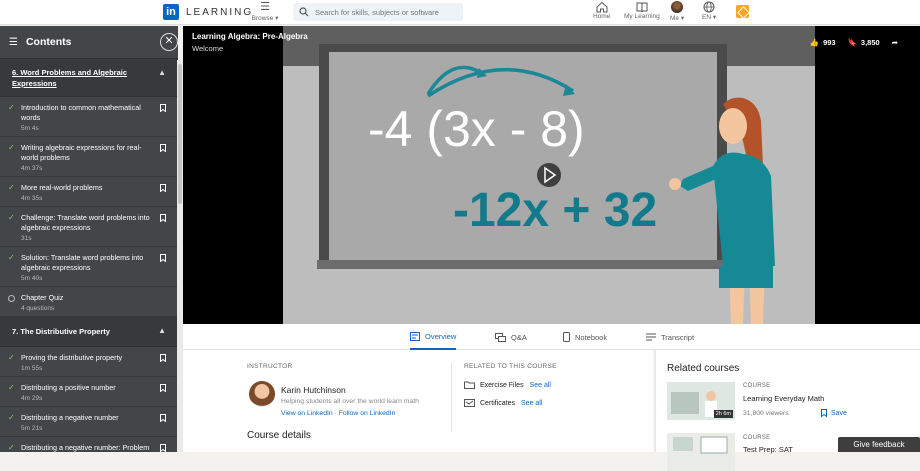 The width and height of the screenshot is (920, 471). What do you see at coordinates (678, 337) in the screenshot?
I see `tab-transcript-label: Transcript` at bounding box center [678, 337].